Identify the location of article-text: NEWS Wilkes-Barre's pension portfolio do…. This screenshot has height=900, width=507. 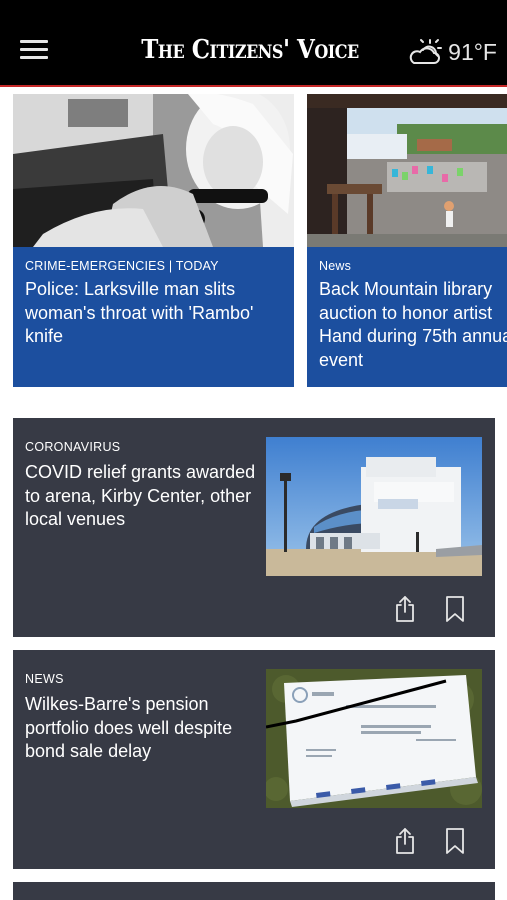
(145, 718).